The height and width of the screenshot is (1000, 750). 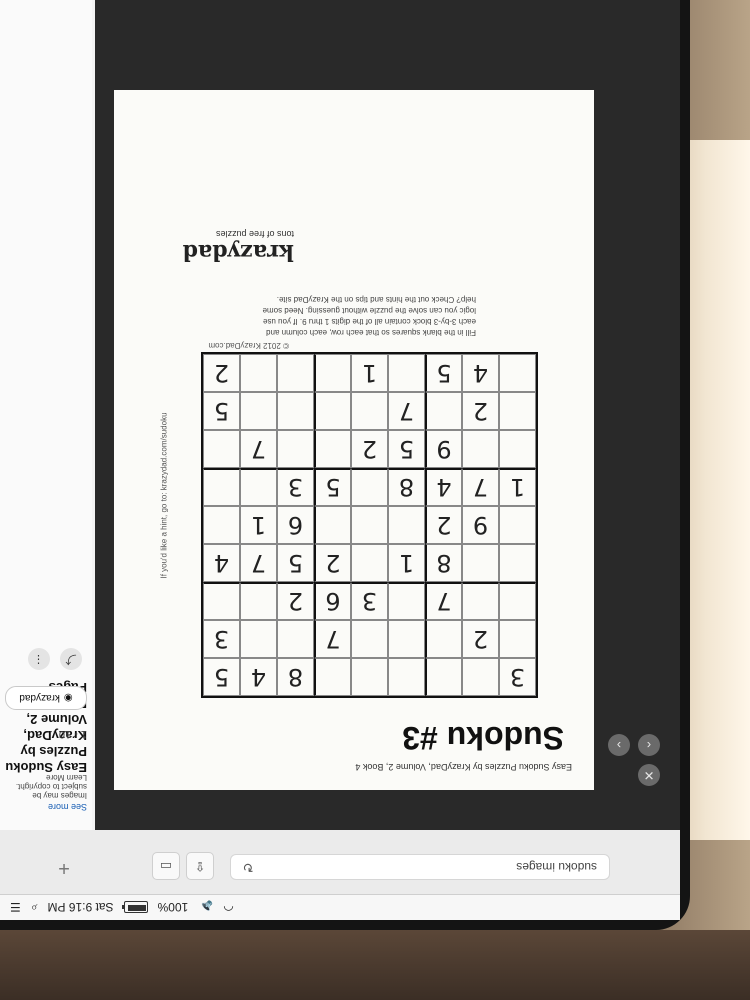 I want to click on reload-icon: ↻, so click(x=248, y=867).